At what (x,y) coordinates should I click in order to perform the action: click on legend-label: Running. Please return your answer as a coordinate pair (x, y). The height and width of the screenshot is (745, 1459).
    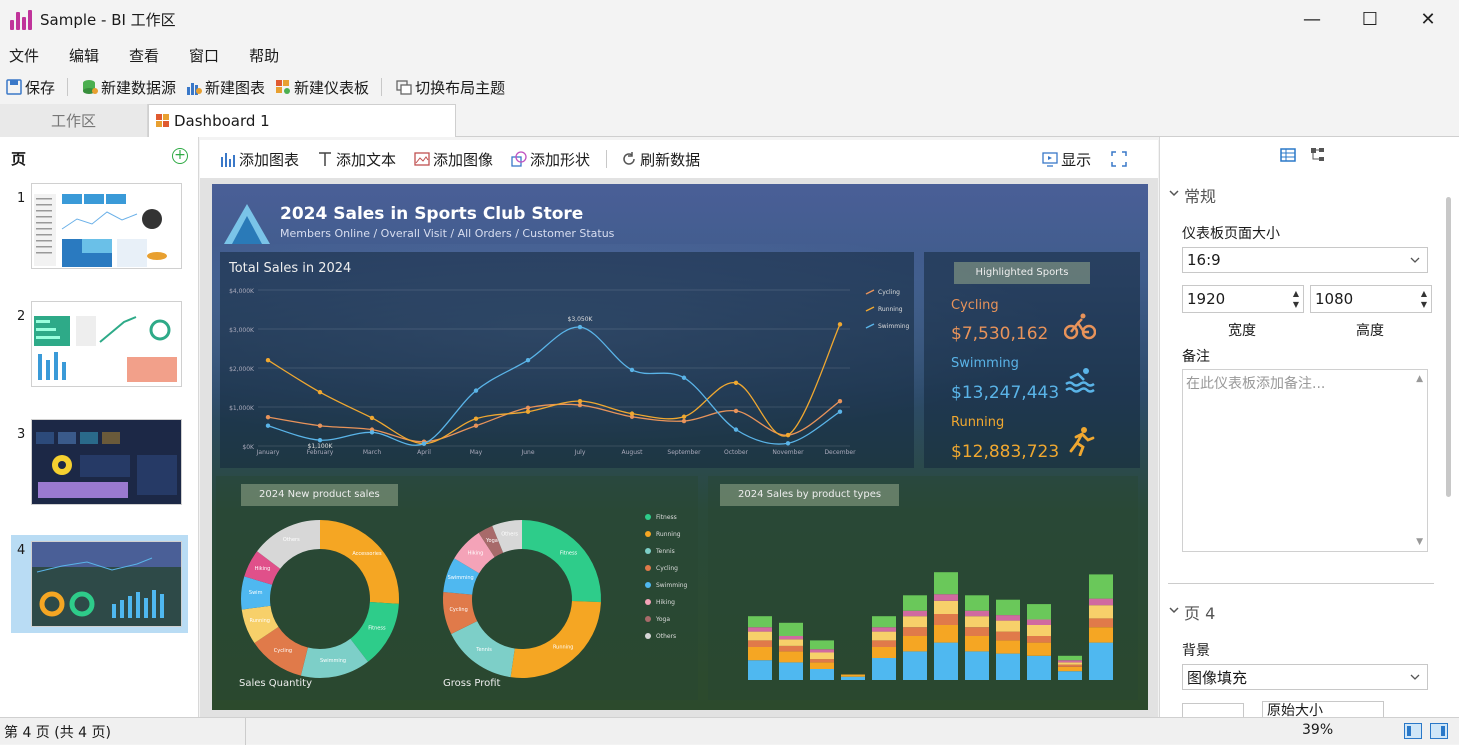
    Looking at the image, I should click on (668, 534).